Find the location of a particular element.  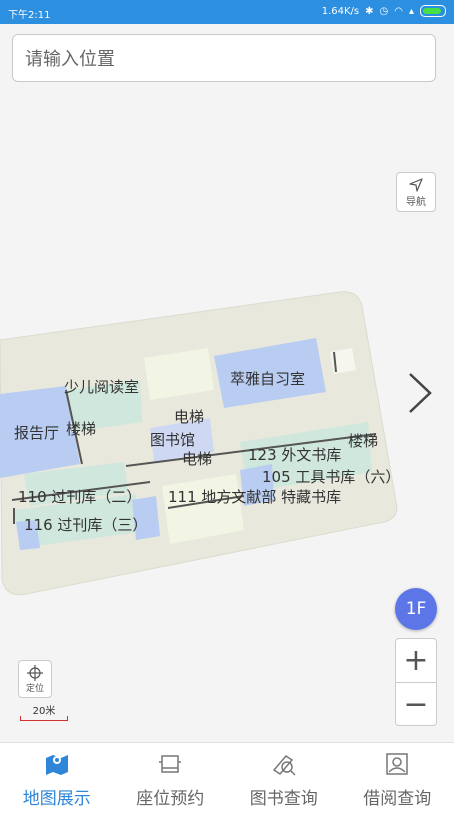

bottom-navigation: 地图展示 座位预约 图书查询 借阅查询 is located at coordinates (227, 778).